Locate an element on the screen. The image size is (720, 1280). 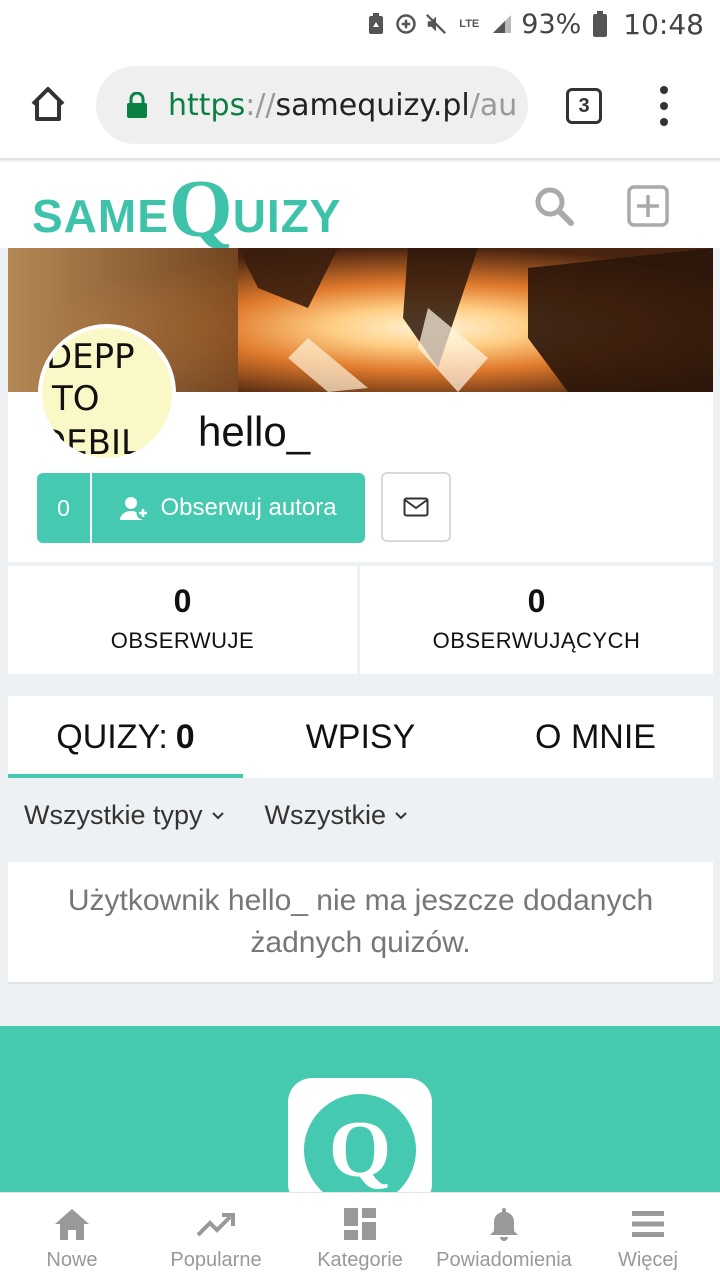
profile-tabs: QUIZY: 0 WPISY O MNIE is located at coordinates (360, 737).